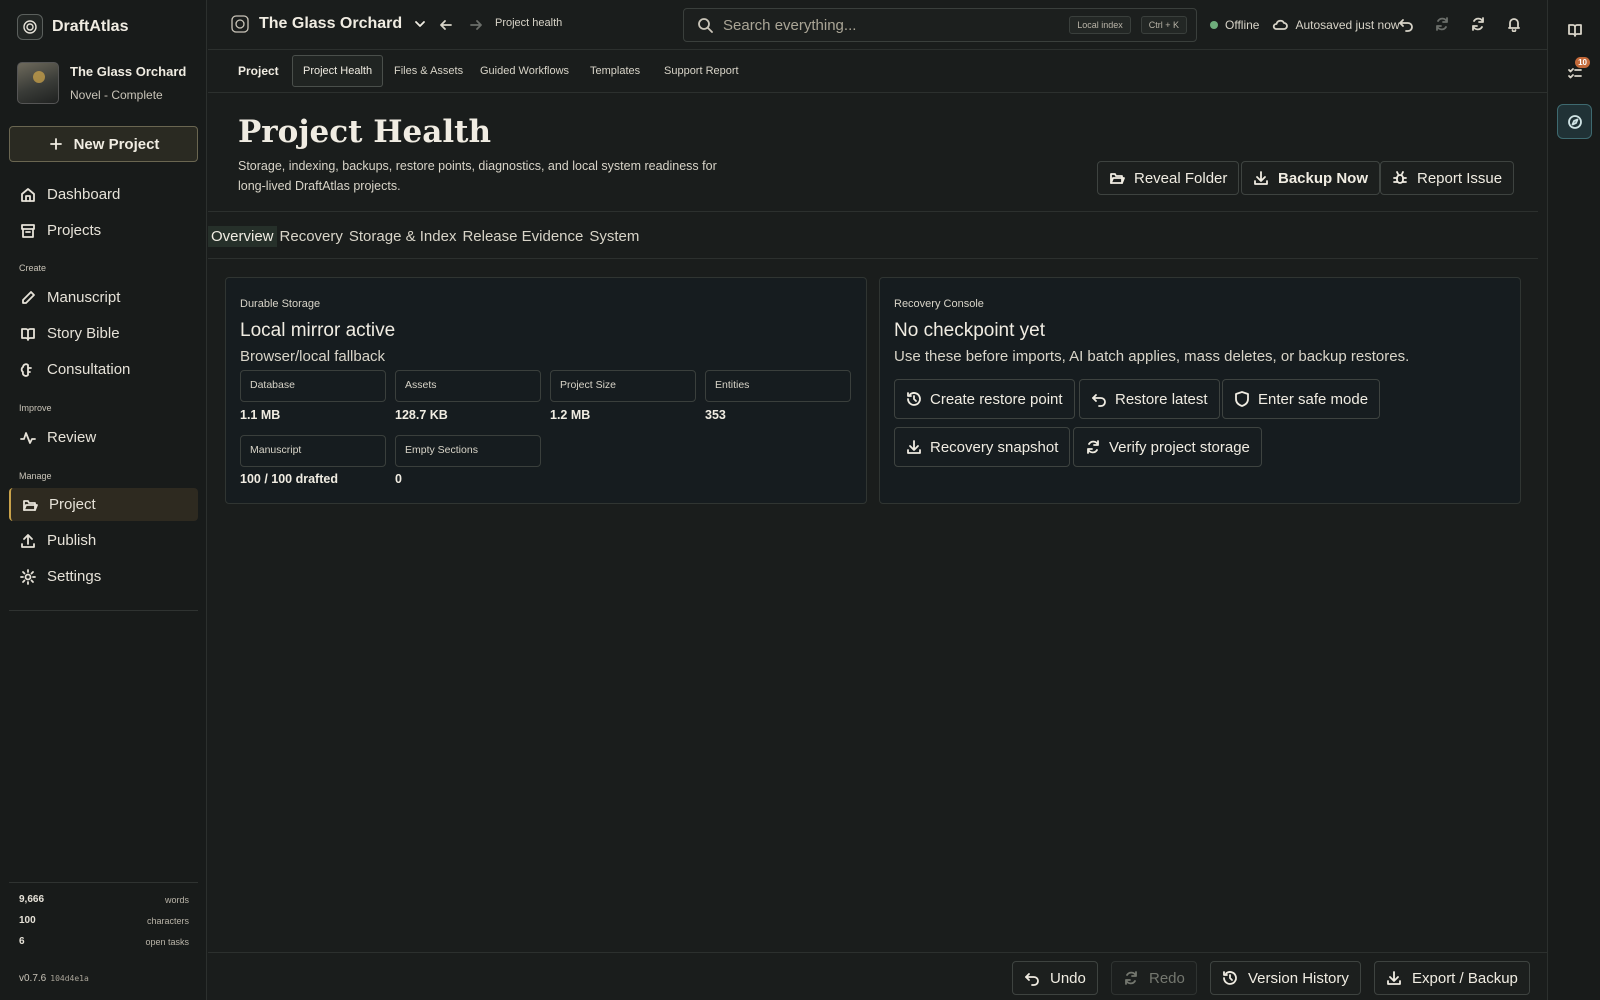 This screenshot has width=1600, height=1000. Describe the element at coordinates (329, 24) in the screenshot. I see `project-switcher: The Glass Orchard` at that location.